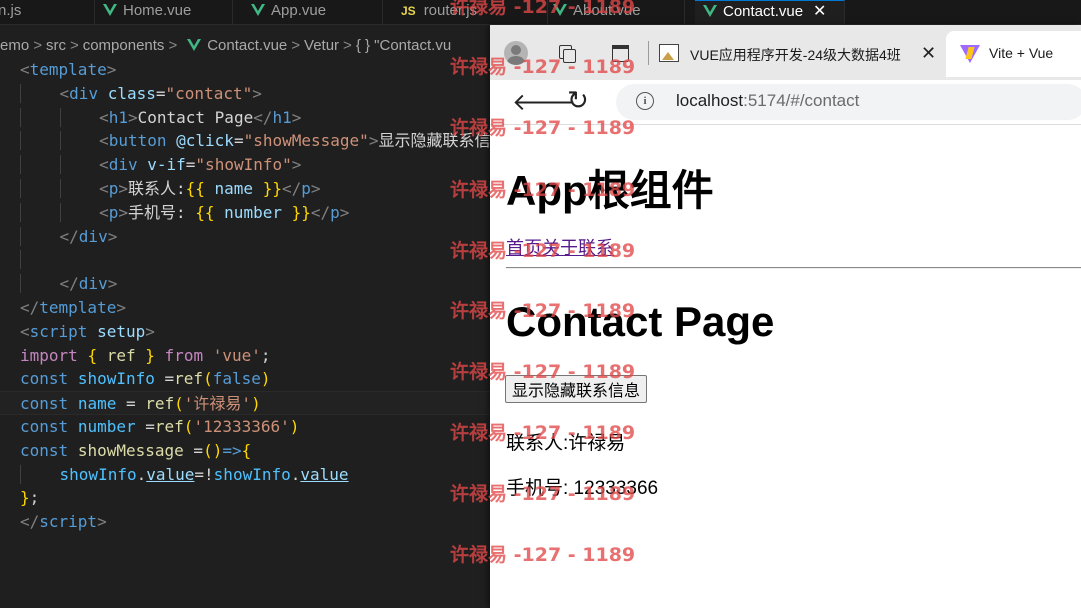  I want to click on code-line: <p>手机号: {{ number }}</p>, so click(250, 213).